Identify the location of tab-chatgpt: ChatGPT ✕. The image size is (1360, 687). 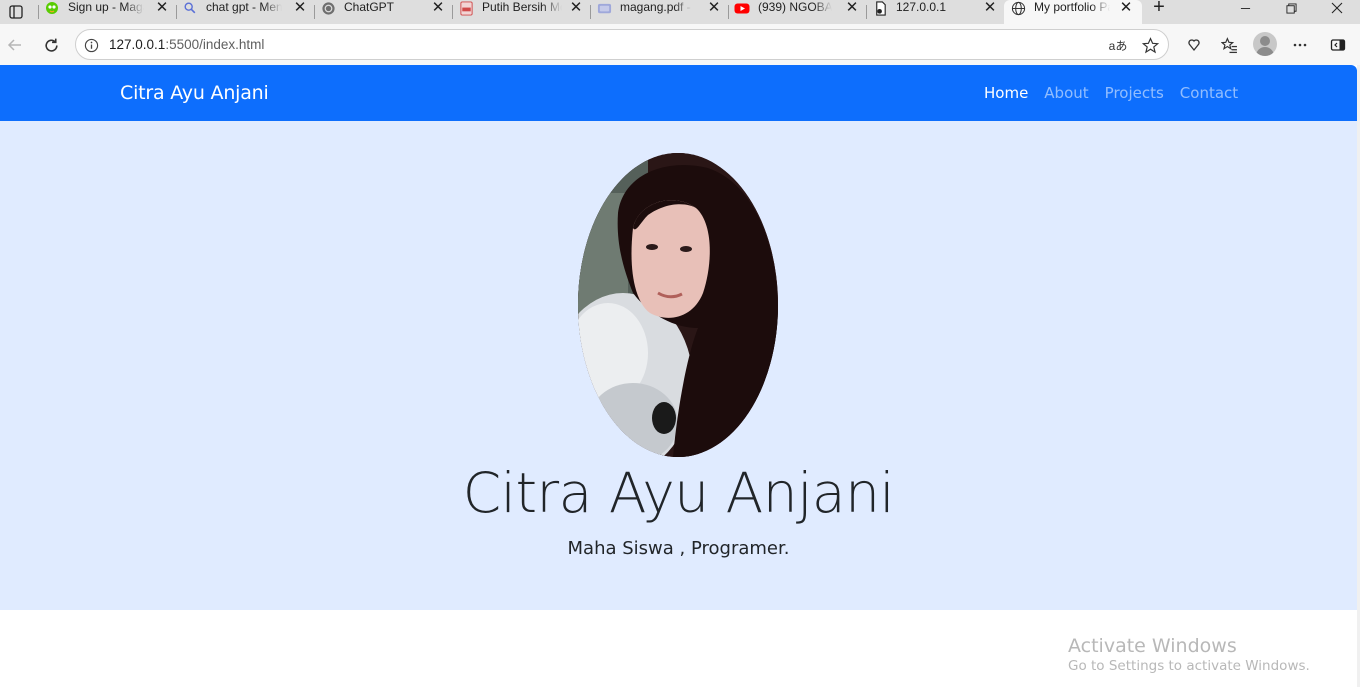
(383, 12).